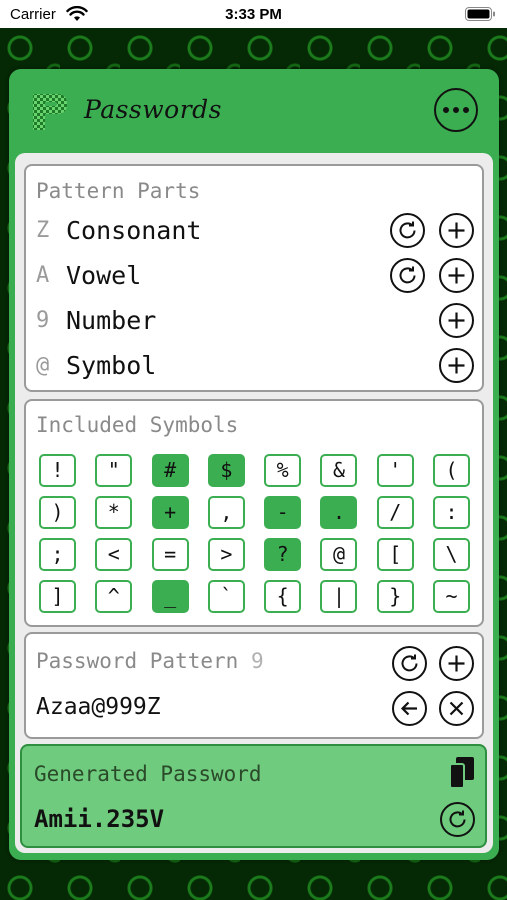  What do you see at coordinates (283, 596) in the screenshot?
I see `symbol-toggle: {` at bounding box center [283, 596].